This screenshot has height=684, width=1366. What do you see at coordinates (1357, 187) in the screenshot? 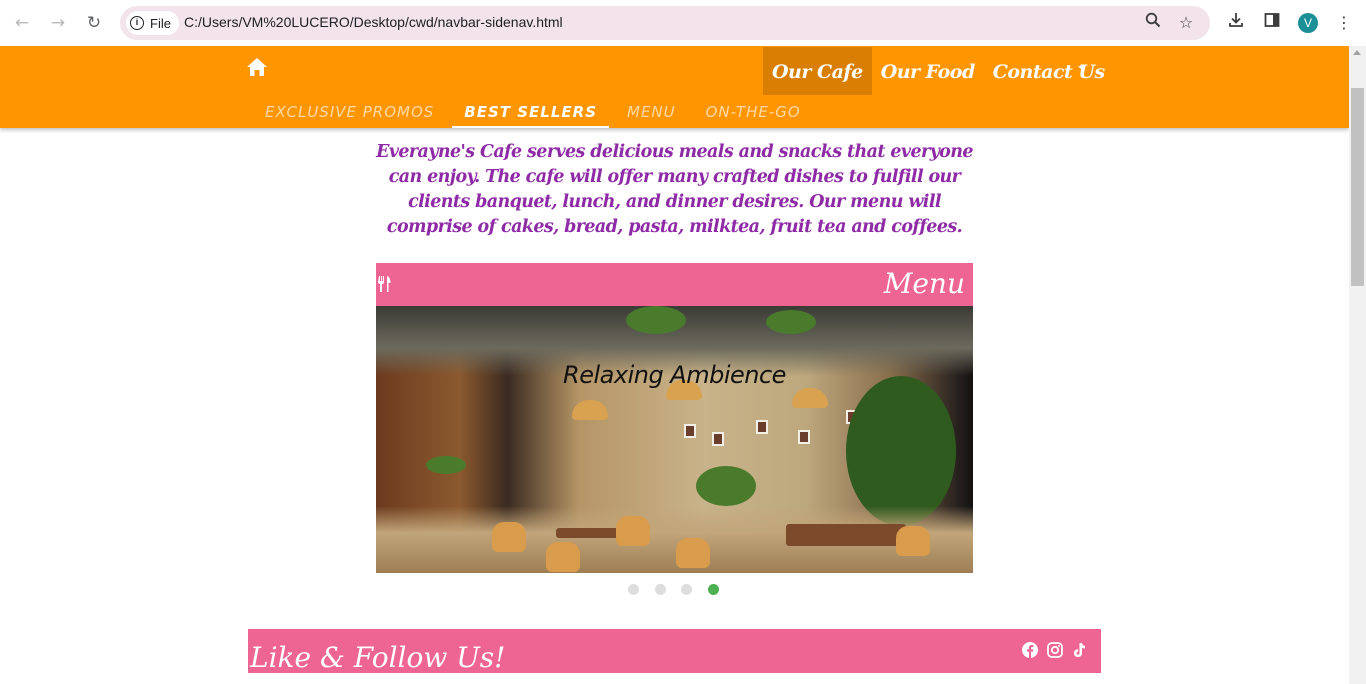
I see `scrollbar-thumb` at bounding box center [1357, 187].